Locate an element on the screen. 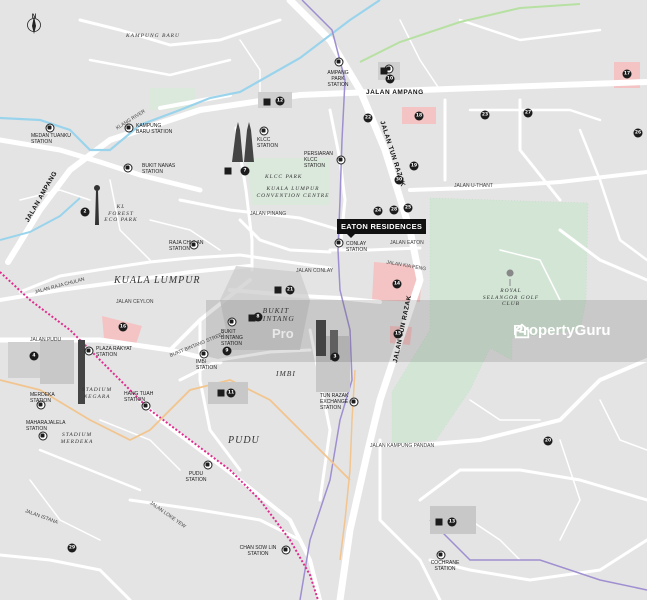 This screenshot has width=647, height=600. road-label-jalan-ampang: JALAN AMPANG is located at coordinates (395, 92).